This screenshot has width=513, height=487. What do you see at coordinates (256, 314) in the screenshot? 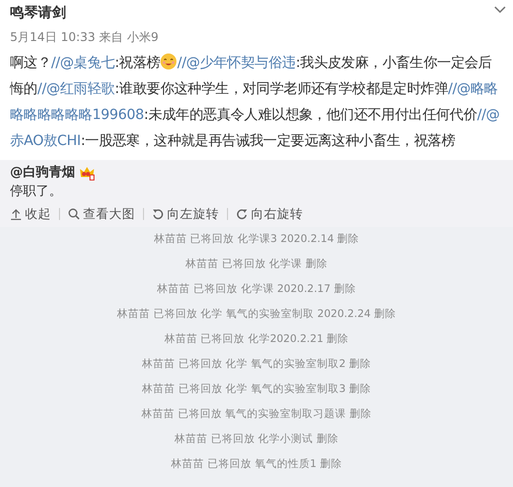
I see `replay-record-text: 林苗苗 已将回放 化学 氧气的实验室制取 2020.2.24 删除` at bounding box center [256, 314].